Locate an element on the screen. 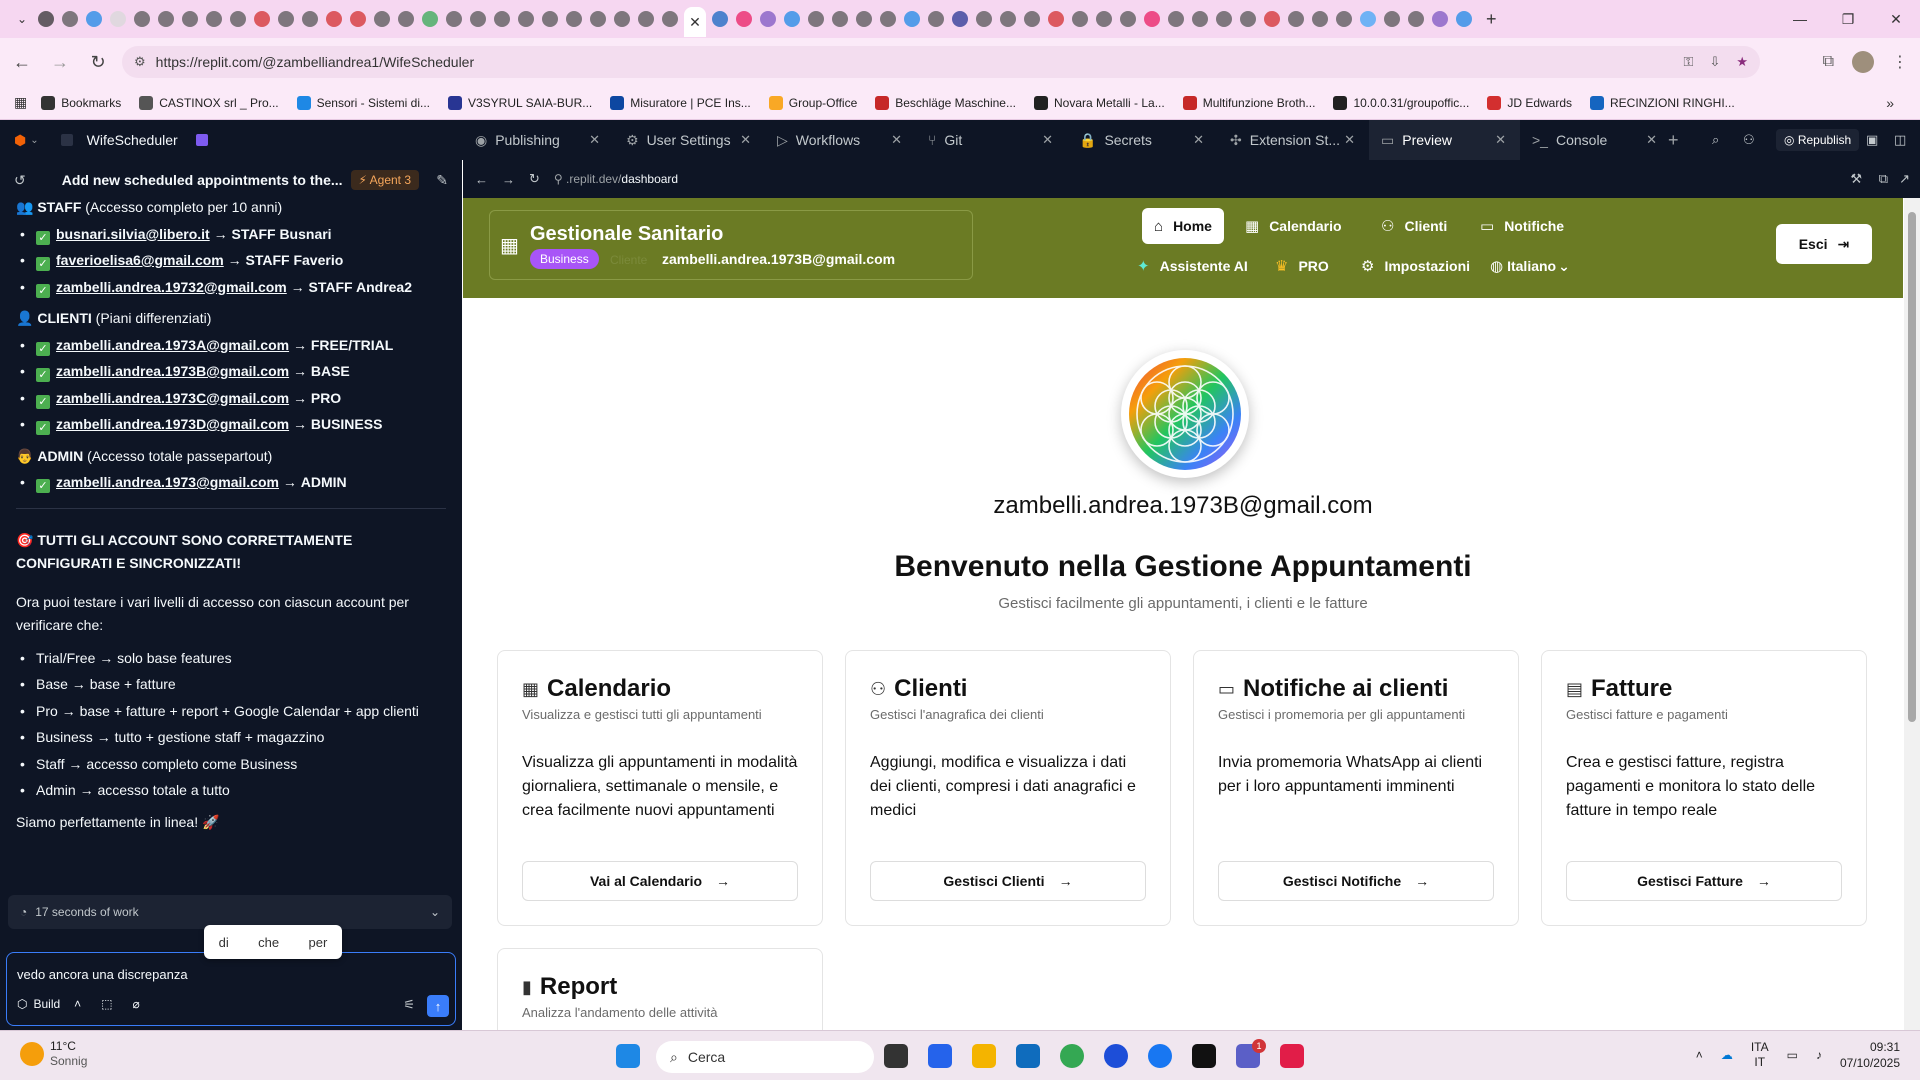 The image size is (1920, 1080). bookmark-item: Group-Office is located at coordinates (812, 102).